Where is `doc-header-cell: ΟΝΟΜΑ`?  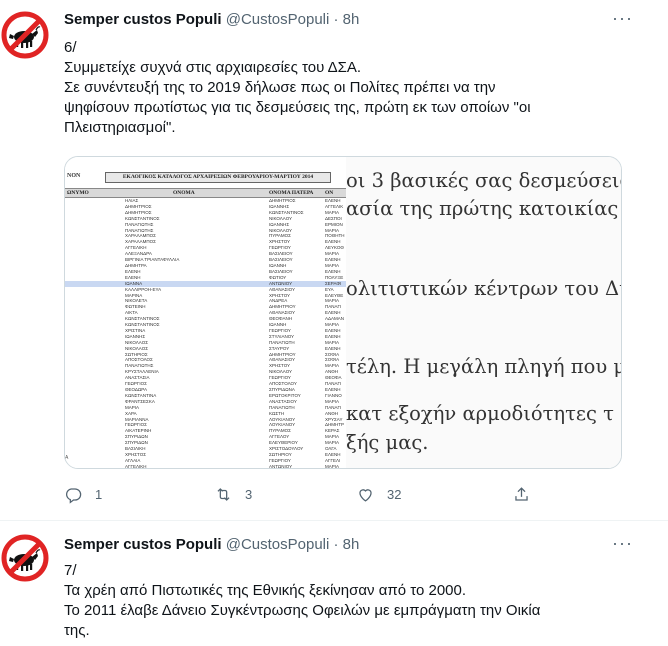
doc-header-cell: ΟΝΟΜΑ is located at coordinates (184, 193).